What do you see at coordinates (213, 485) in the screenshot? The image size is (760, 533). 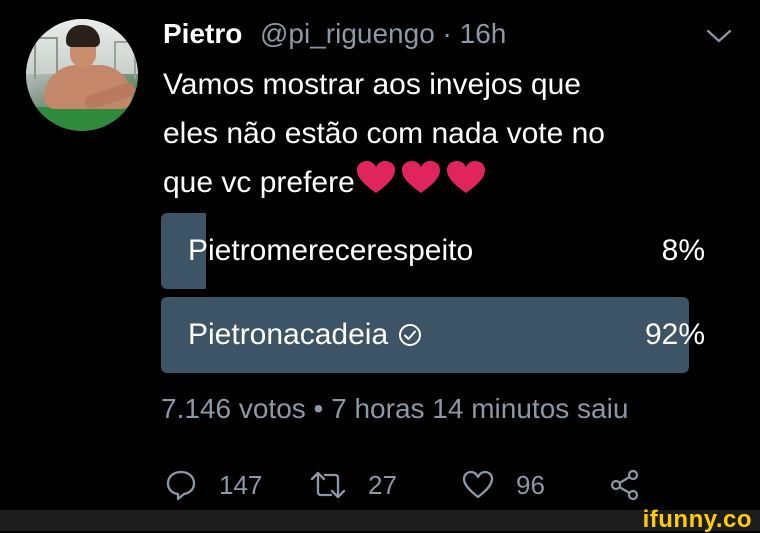 I see `reply-button: 147` at bounding box center [213, 485].